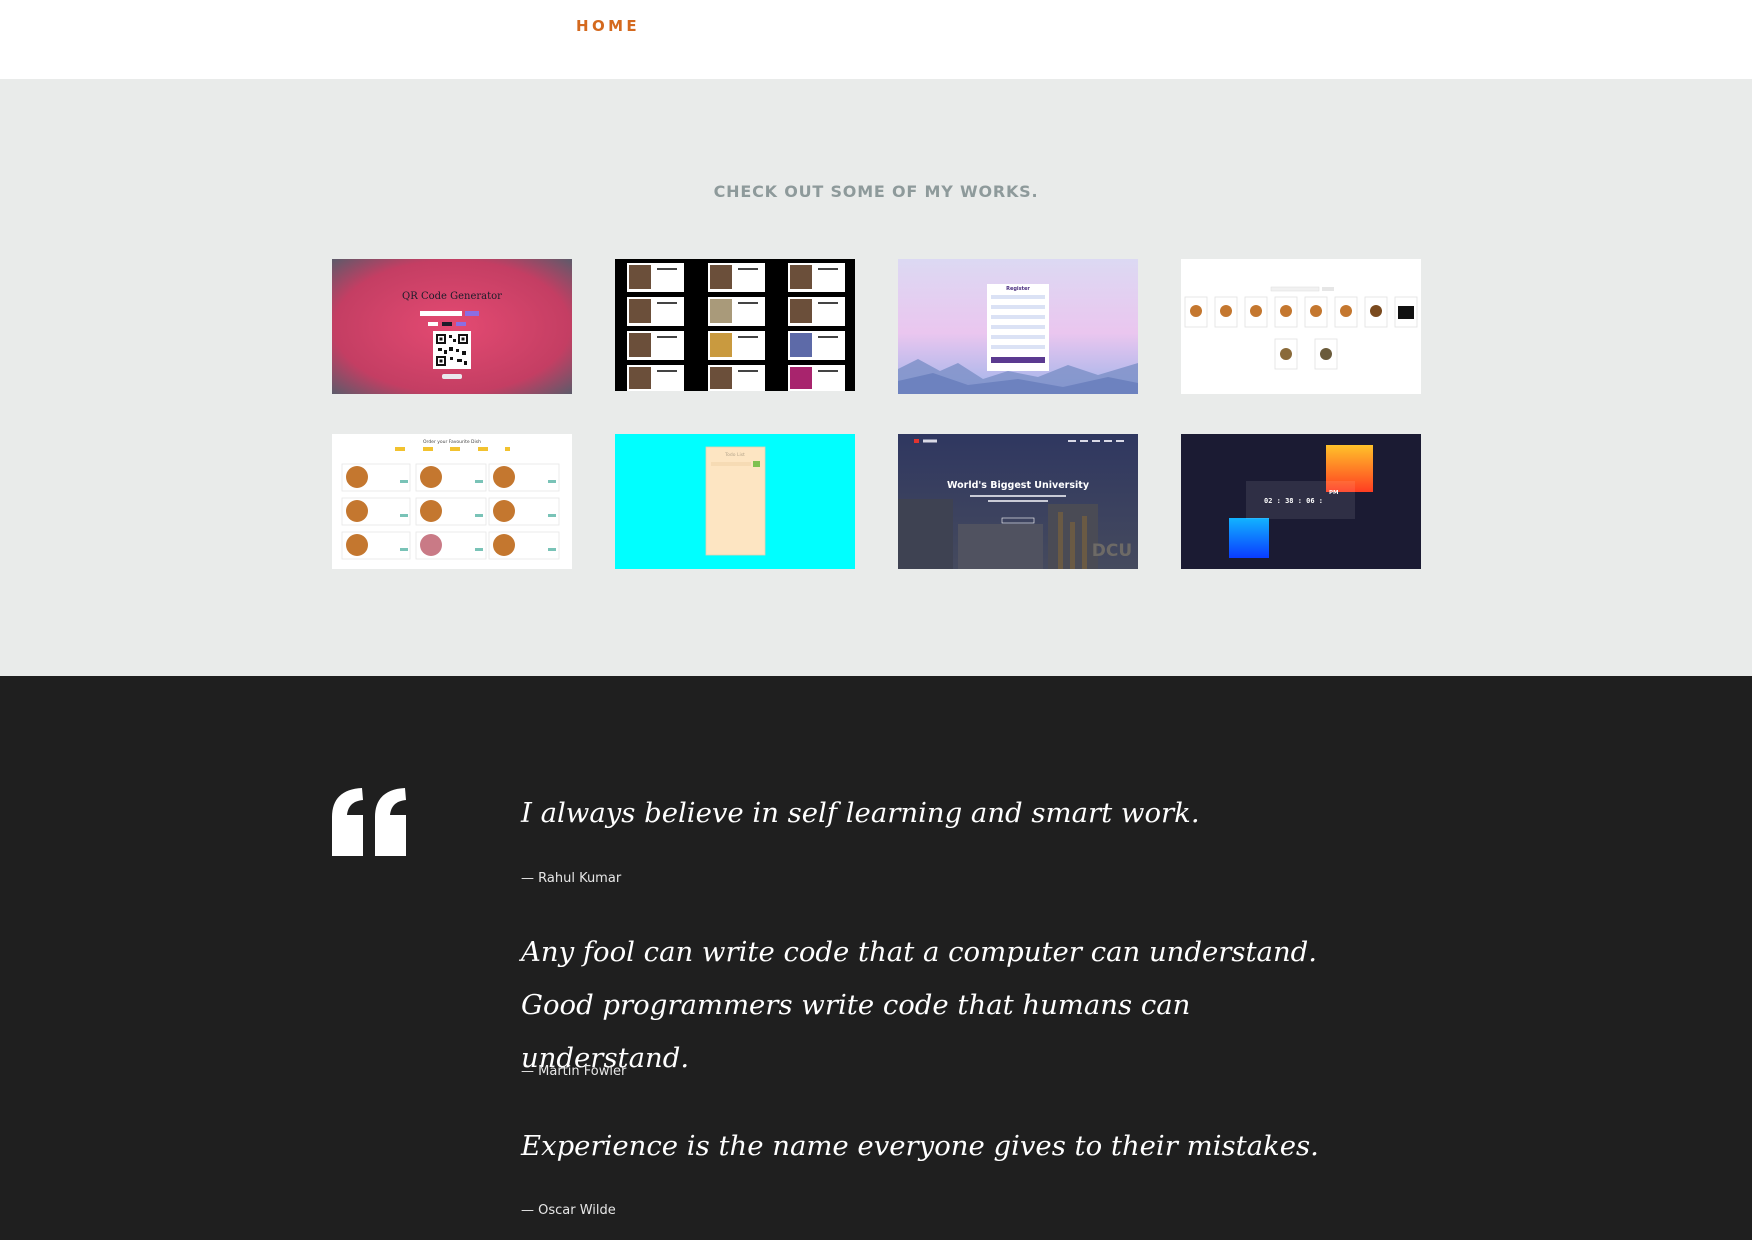  I want to click on order-dish-thumbnail: Order your Favourite Dish, so click(452, 501).